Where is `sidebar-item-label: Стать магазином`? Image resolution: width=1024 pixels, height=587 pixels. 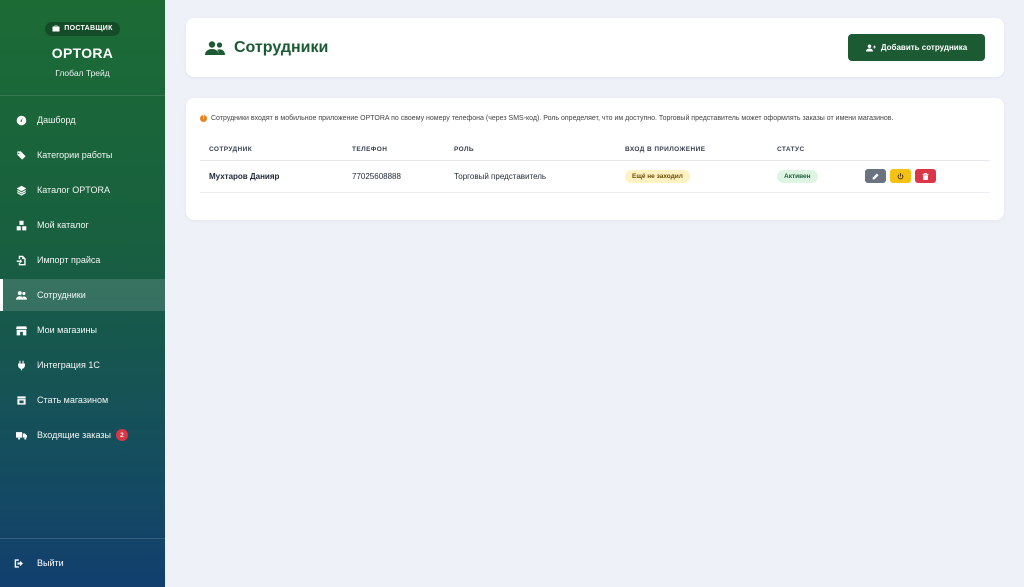
sidebar-item-label: Стать магазином is located at coordinates (73, 400).